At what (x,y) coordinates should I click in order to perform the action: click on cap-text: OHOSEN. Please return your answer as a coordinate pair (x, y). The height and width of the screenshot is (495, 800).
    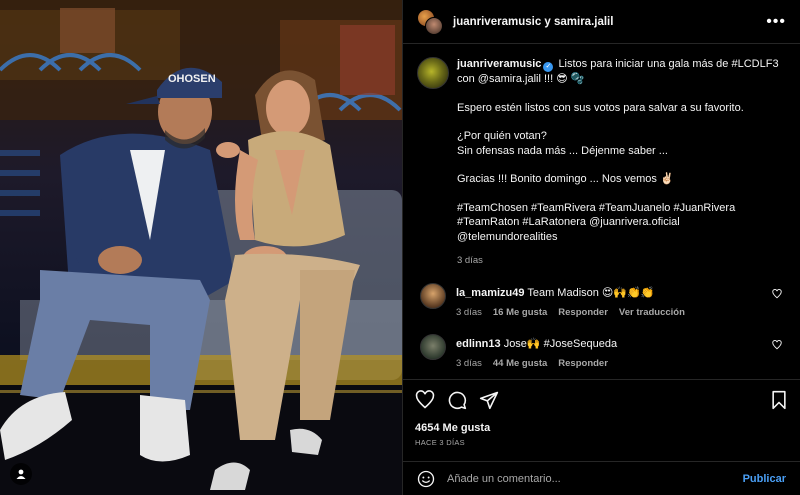
    Looking at the image, I should click on (192, 79).